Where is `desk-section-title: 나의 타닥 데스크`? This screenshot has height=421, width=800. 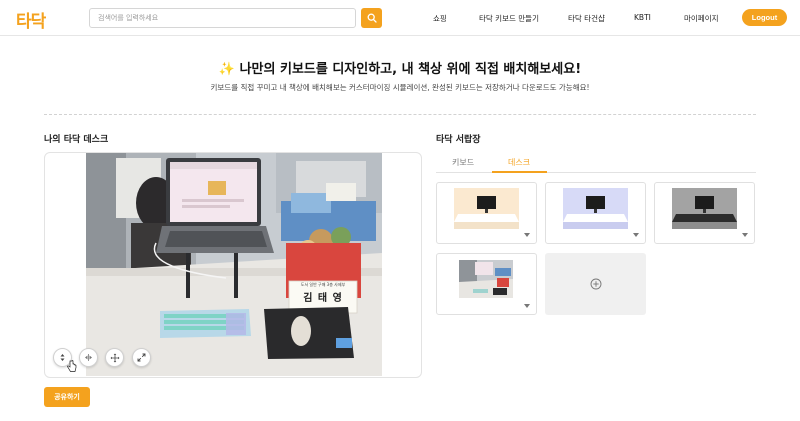
desk-section-title: 나의 타닥 데스크 is located at coordinates (76, 140).